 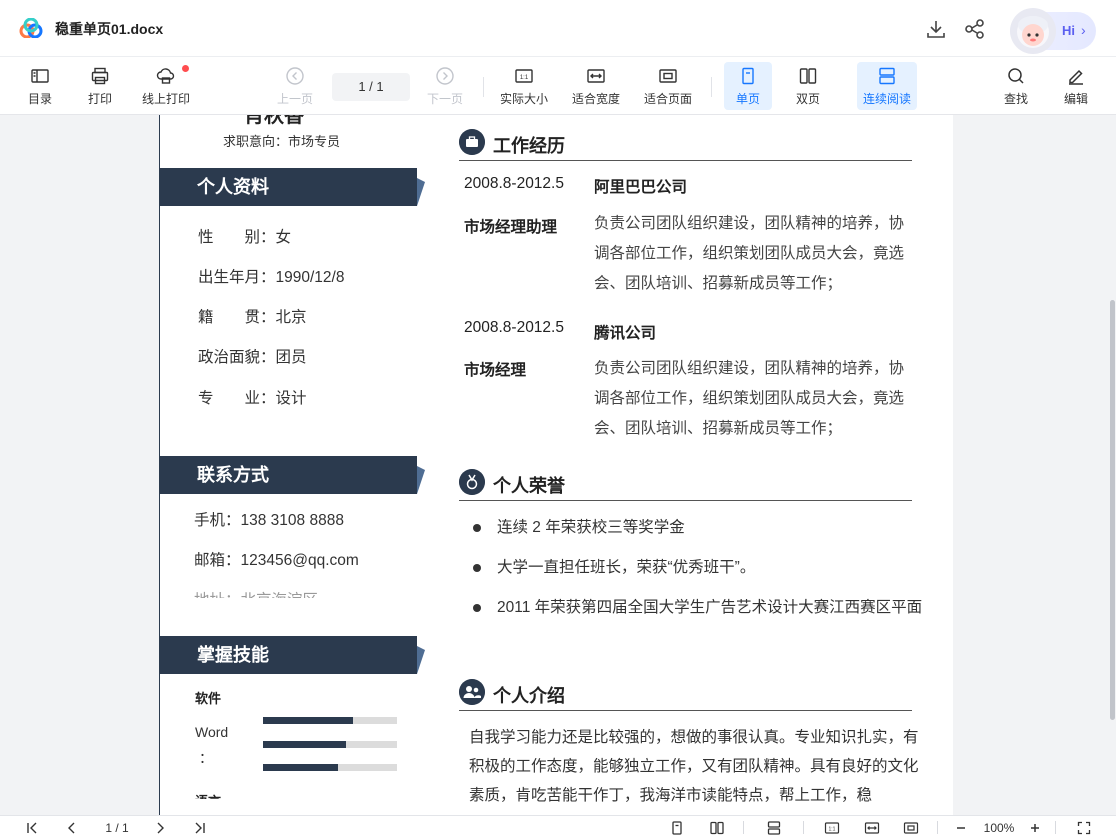 What do you see at coordinates (961, 827) in the screenshot?
I see `zoom-out-button` at bounding box center [961, 827].